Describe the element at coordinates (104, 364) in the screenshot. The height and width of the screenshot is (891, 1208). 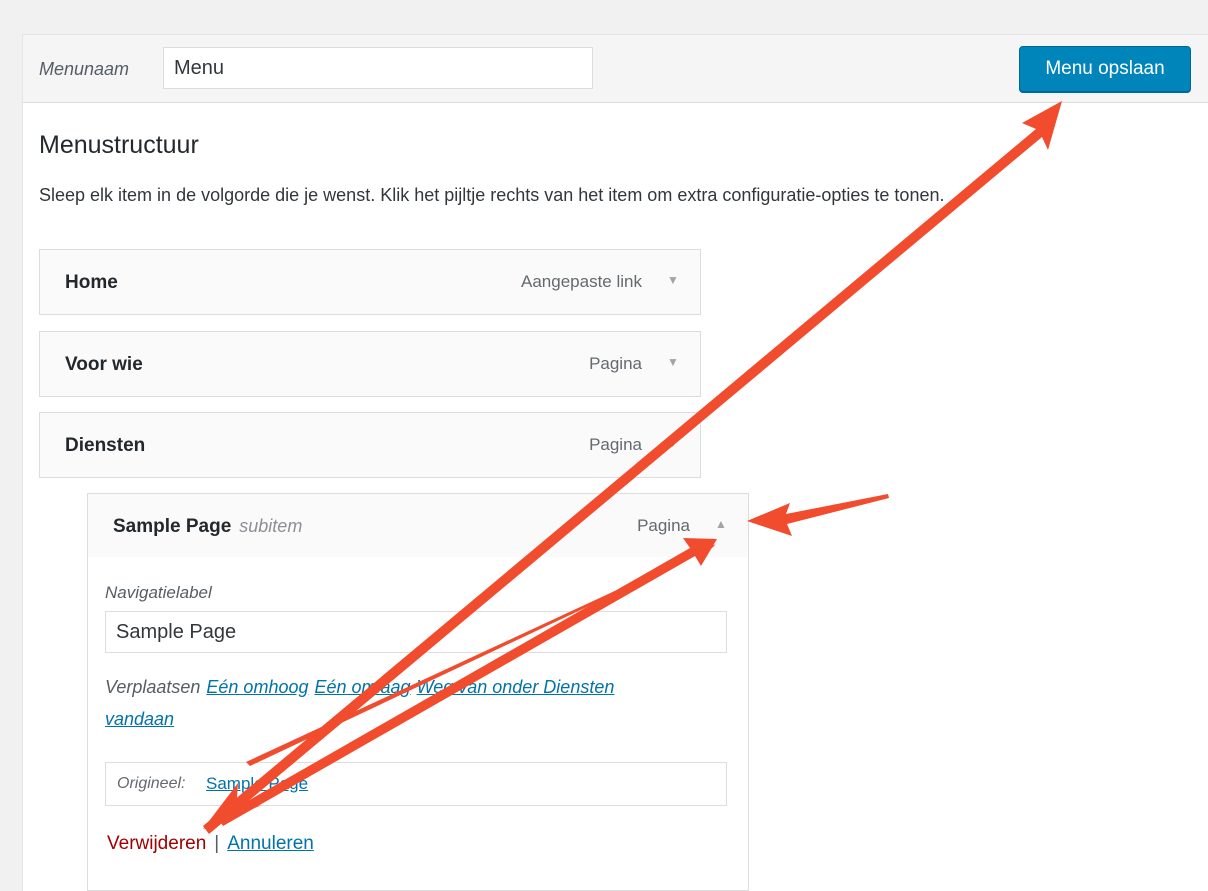
I see `menu-item-title: Voor wie` at that location.